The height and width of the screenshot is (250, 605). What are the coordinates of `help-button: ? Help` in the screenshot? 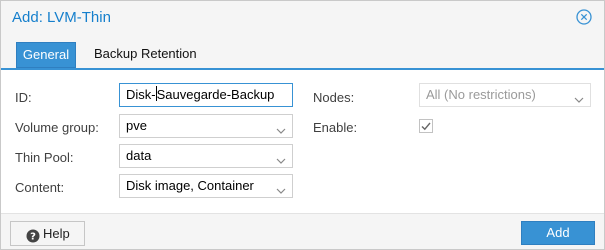 It's located at (47, 233).